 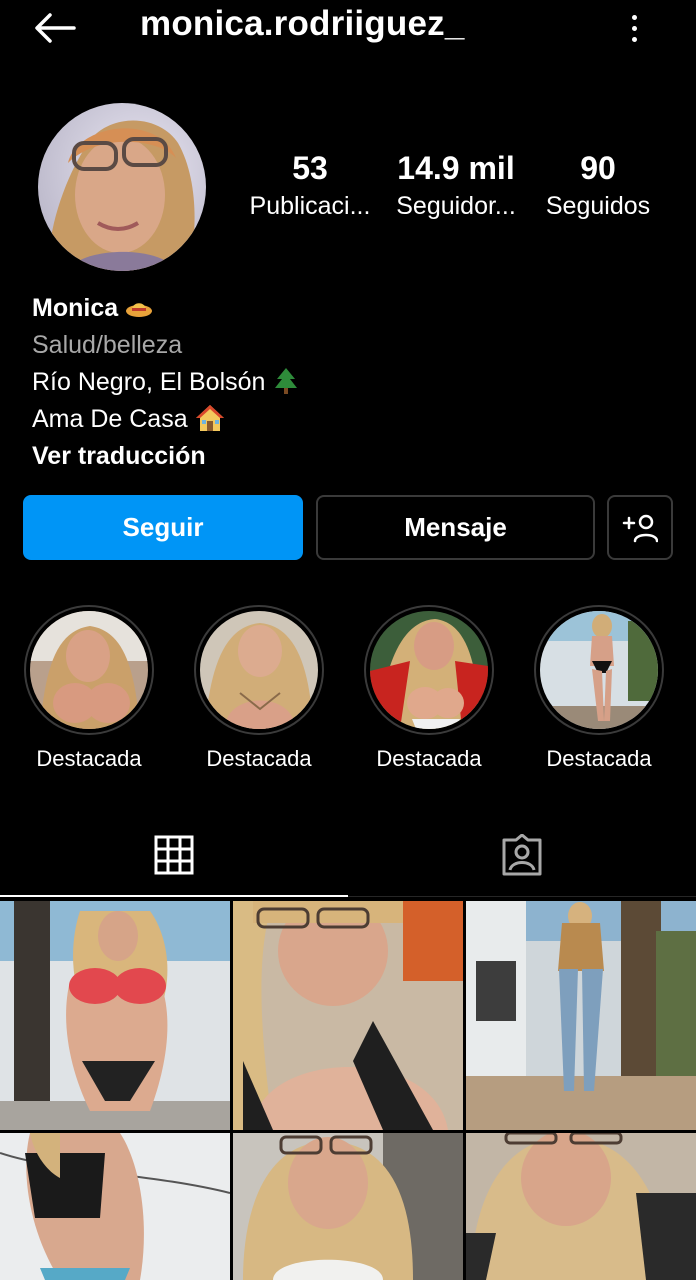 I want to click on house-icon, so click(x=209, y=418).